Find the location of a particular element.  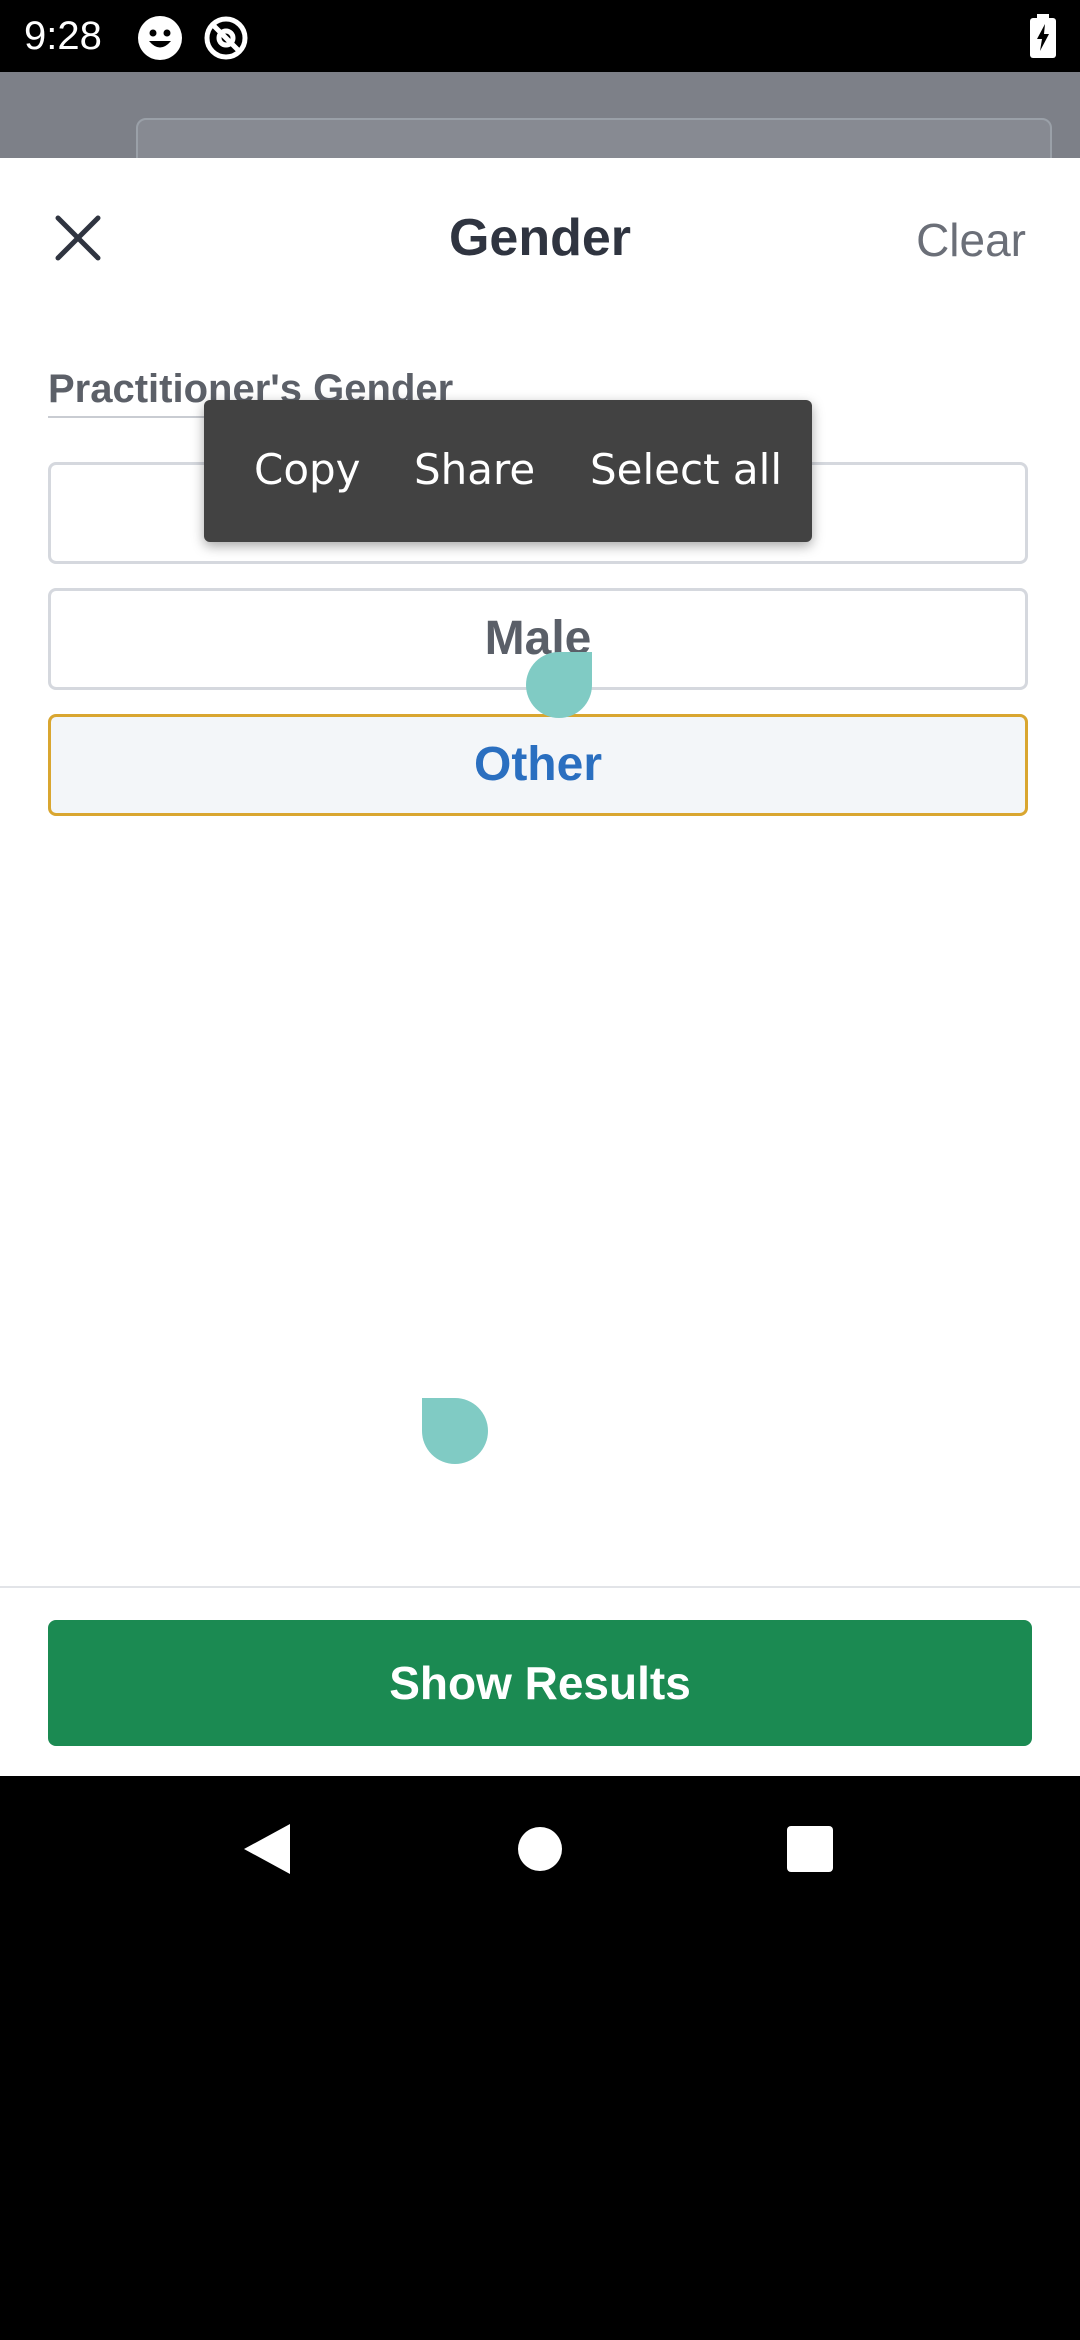

footer-divider is located at coordinates (540, 1587).